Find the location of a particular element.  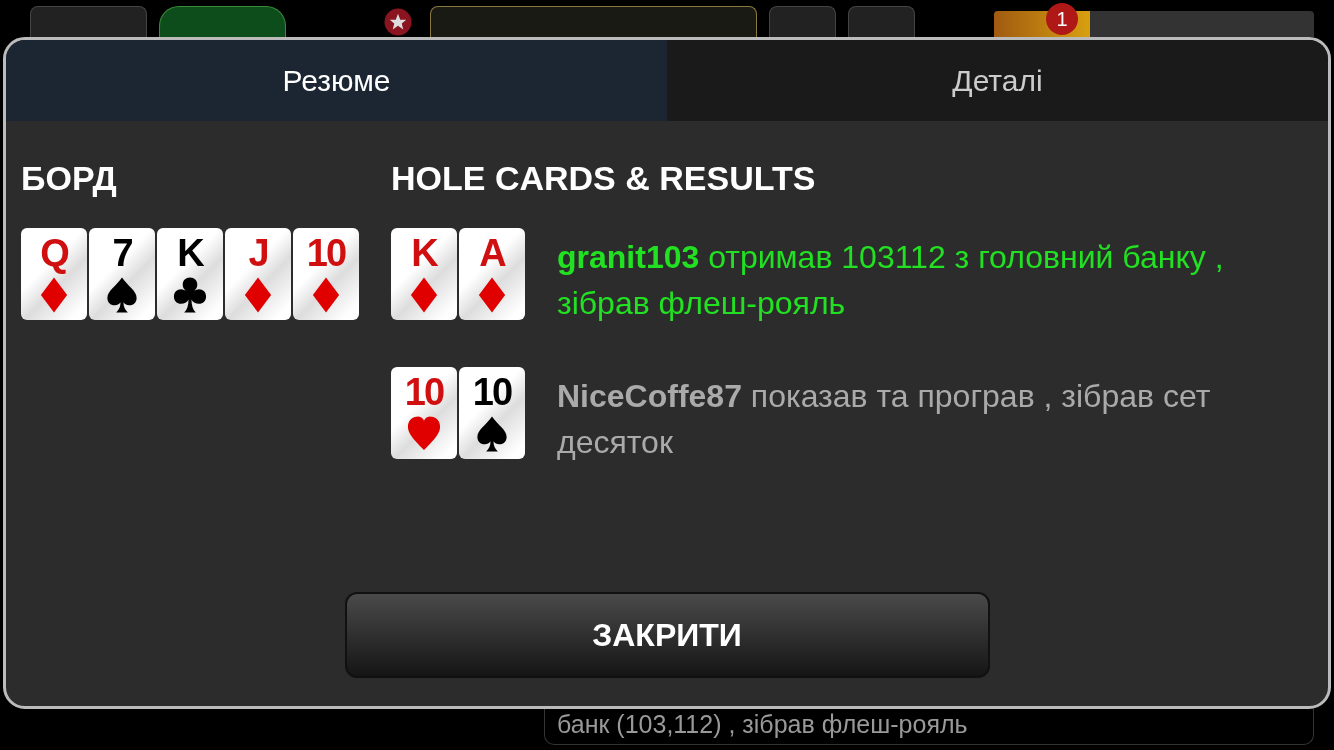

card-rank: 7 is located at coordinates (122, 253).